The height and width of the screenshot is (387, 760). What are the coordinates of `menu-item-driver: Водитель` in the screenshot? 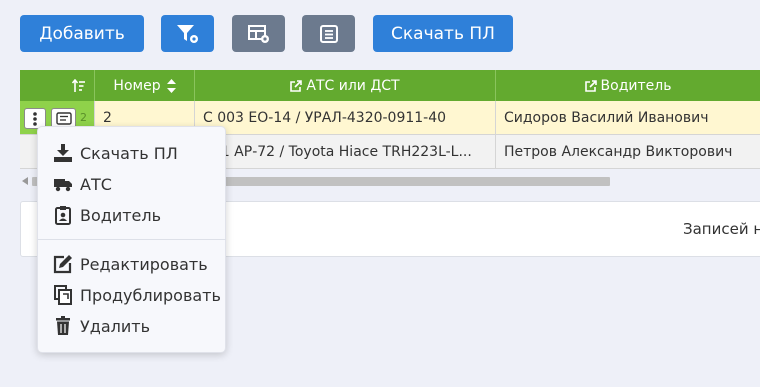 It's located at (132, 215).